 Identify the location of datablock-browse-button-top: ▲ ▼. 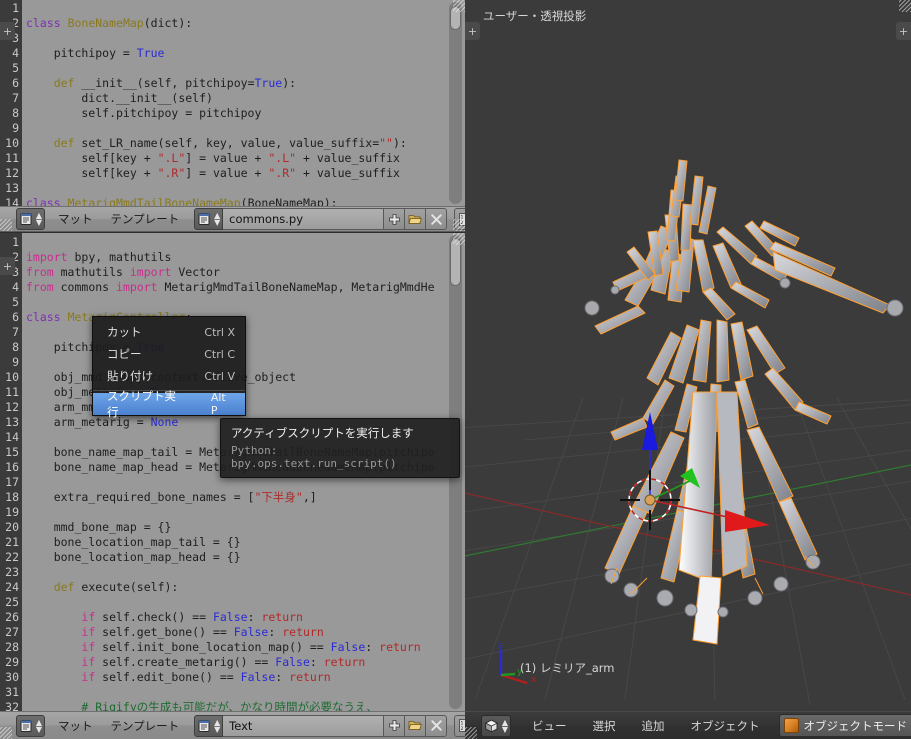
(209, 219).